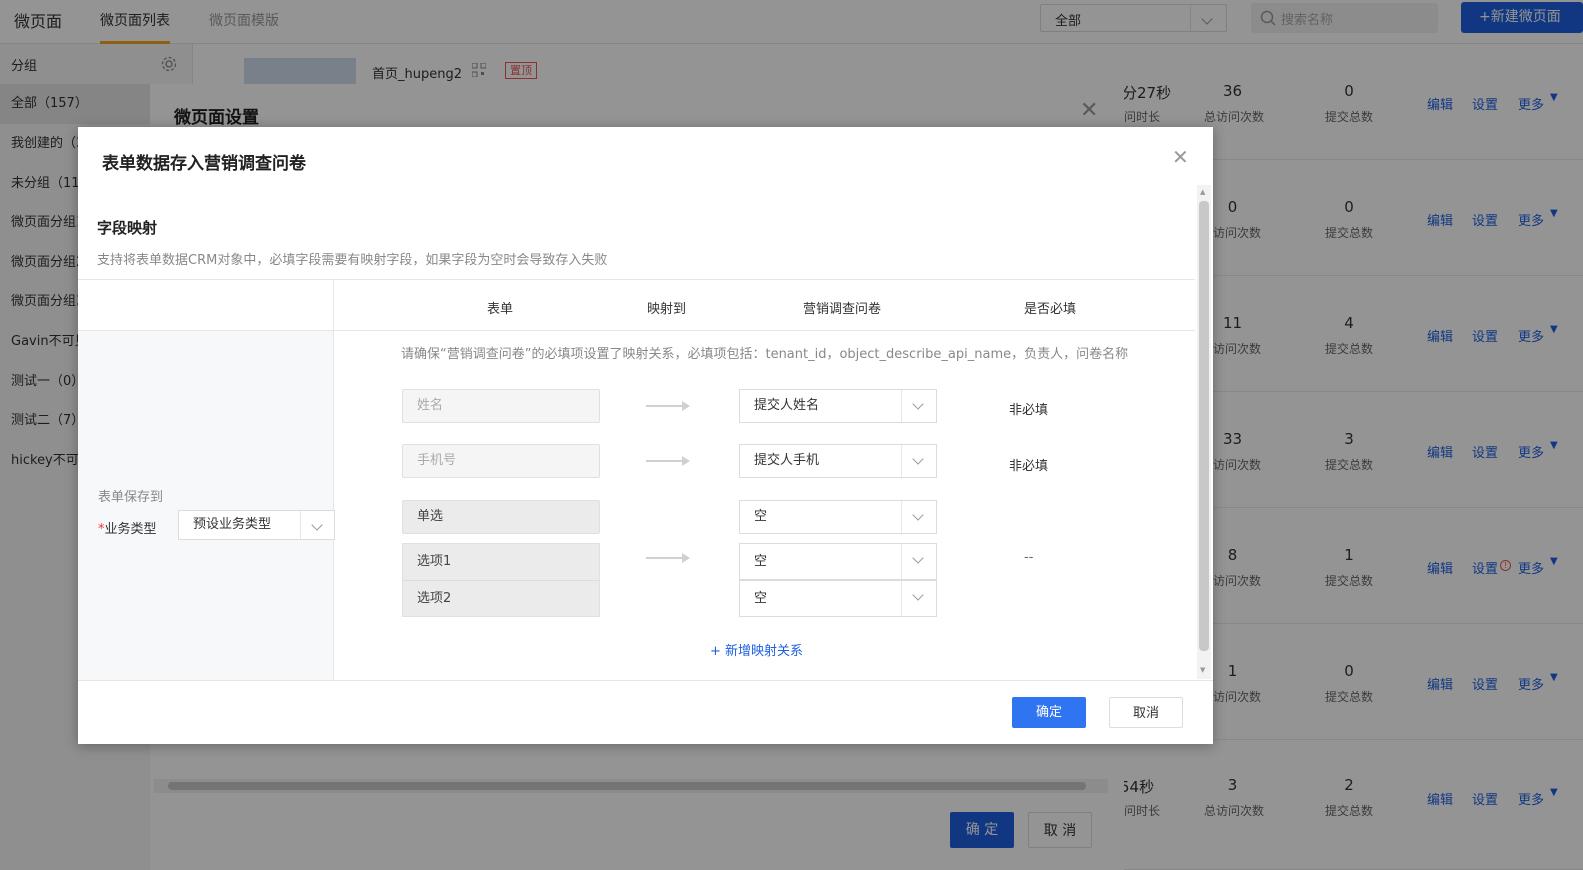 The height and width of the screenshot is (870, 1583). What do you see at coordinates (842, 309) in the screenshot?
I see `column-header-survey: 营销调查问卷` at bounding box center [842, 309].